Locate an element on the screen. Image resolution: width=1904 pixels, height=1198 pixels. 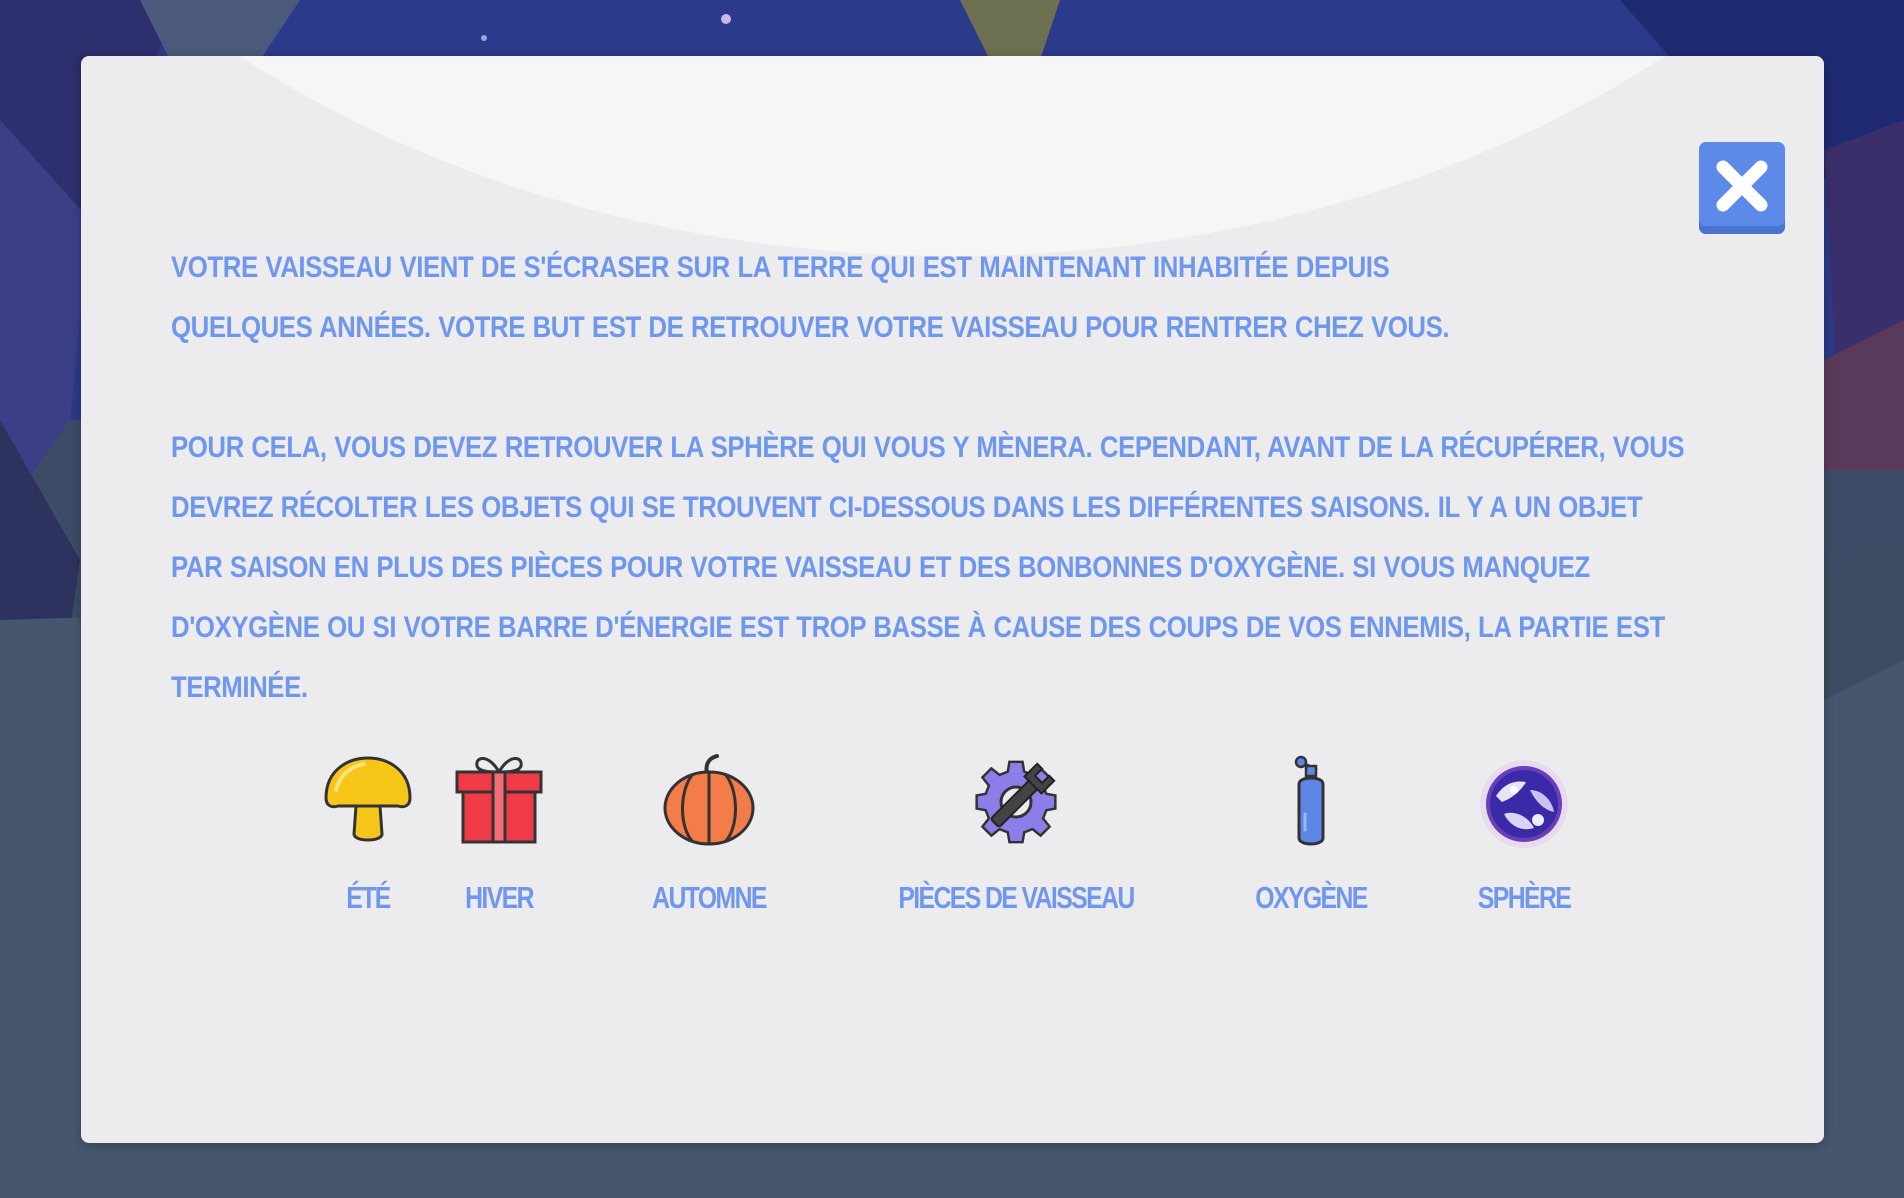
item-label: AUTOMNE is located at coordinates (709, 897).